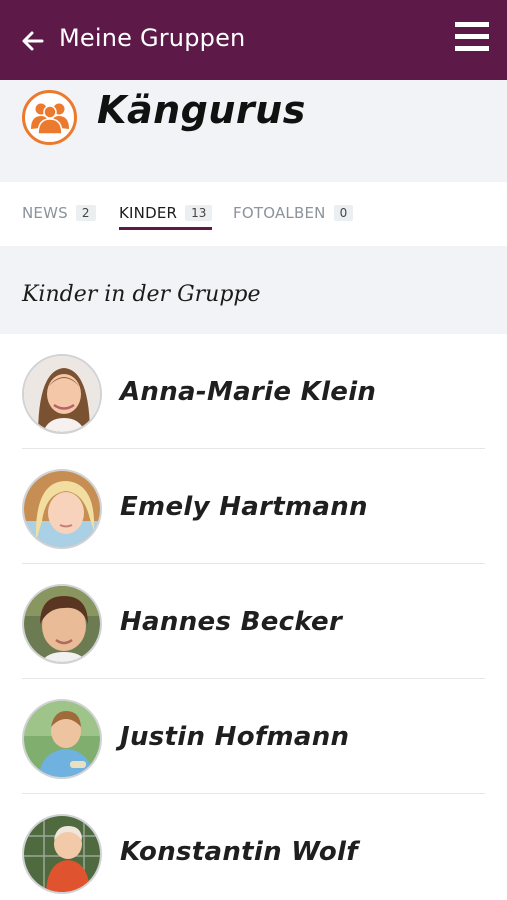 The image size is (507, 900). What do you see at coordinates (85, 213) in the screenshot?
I see `tab-count-badge: 2` at bounding box center [85, 213].